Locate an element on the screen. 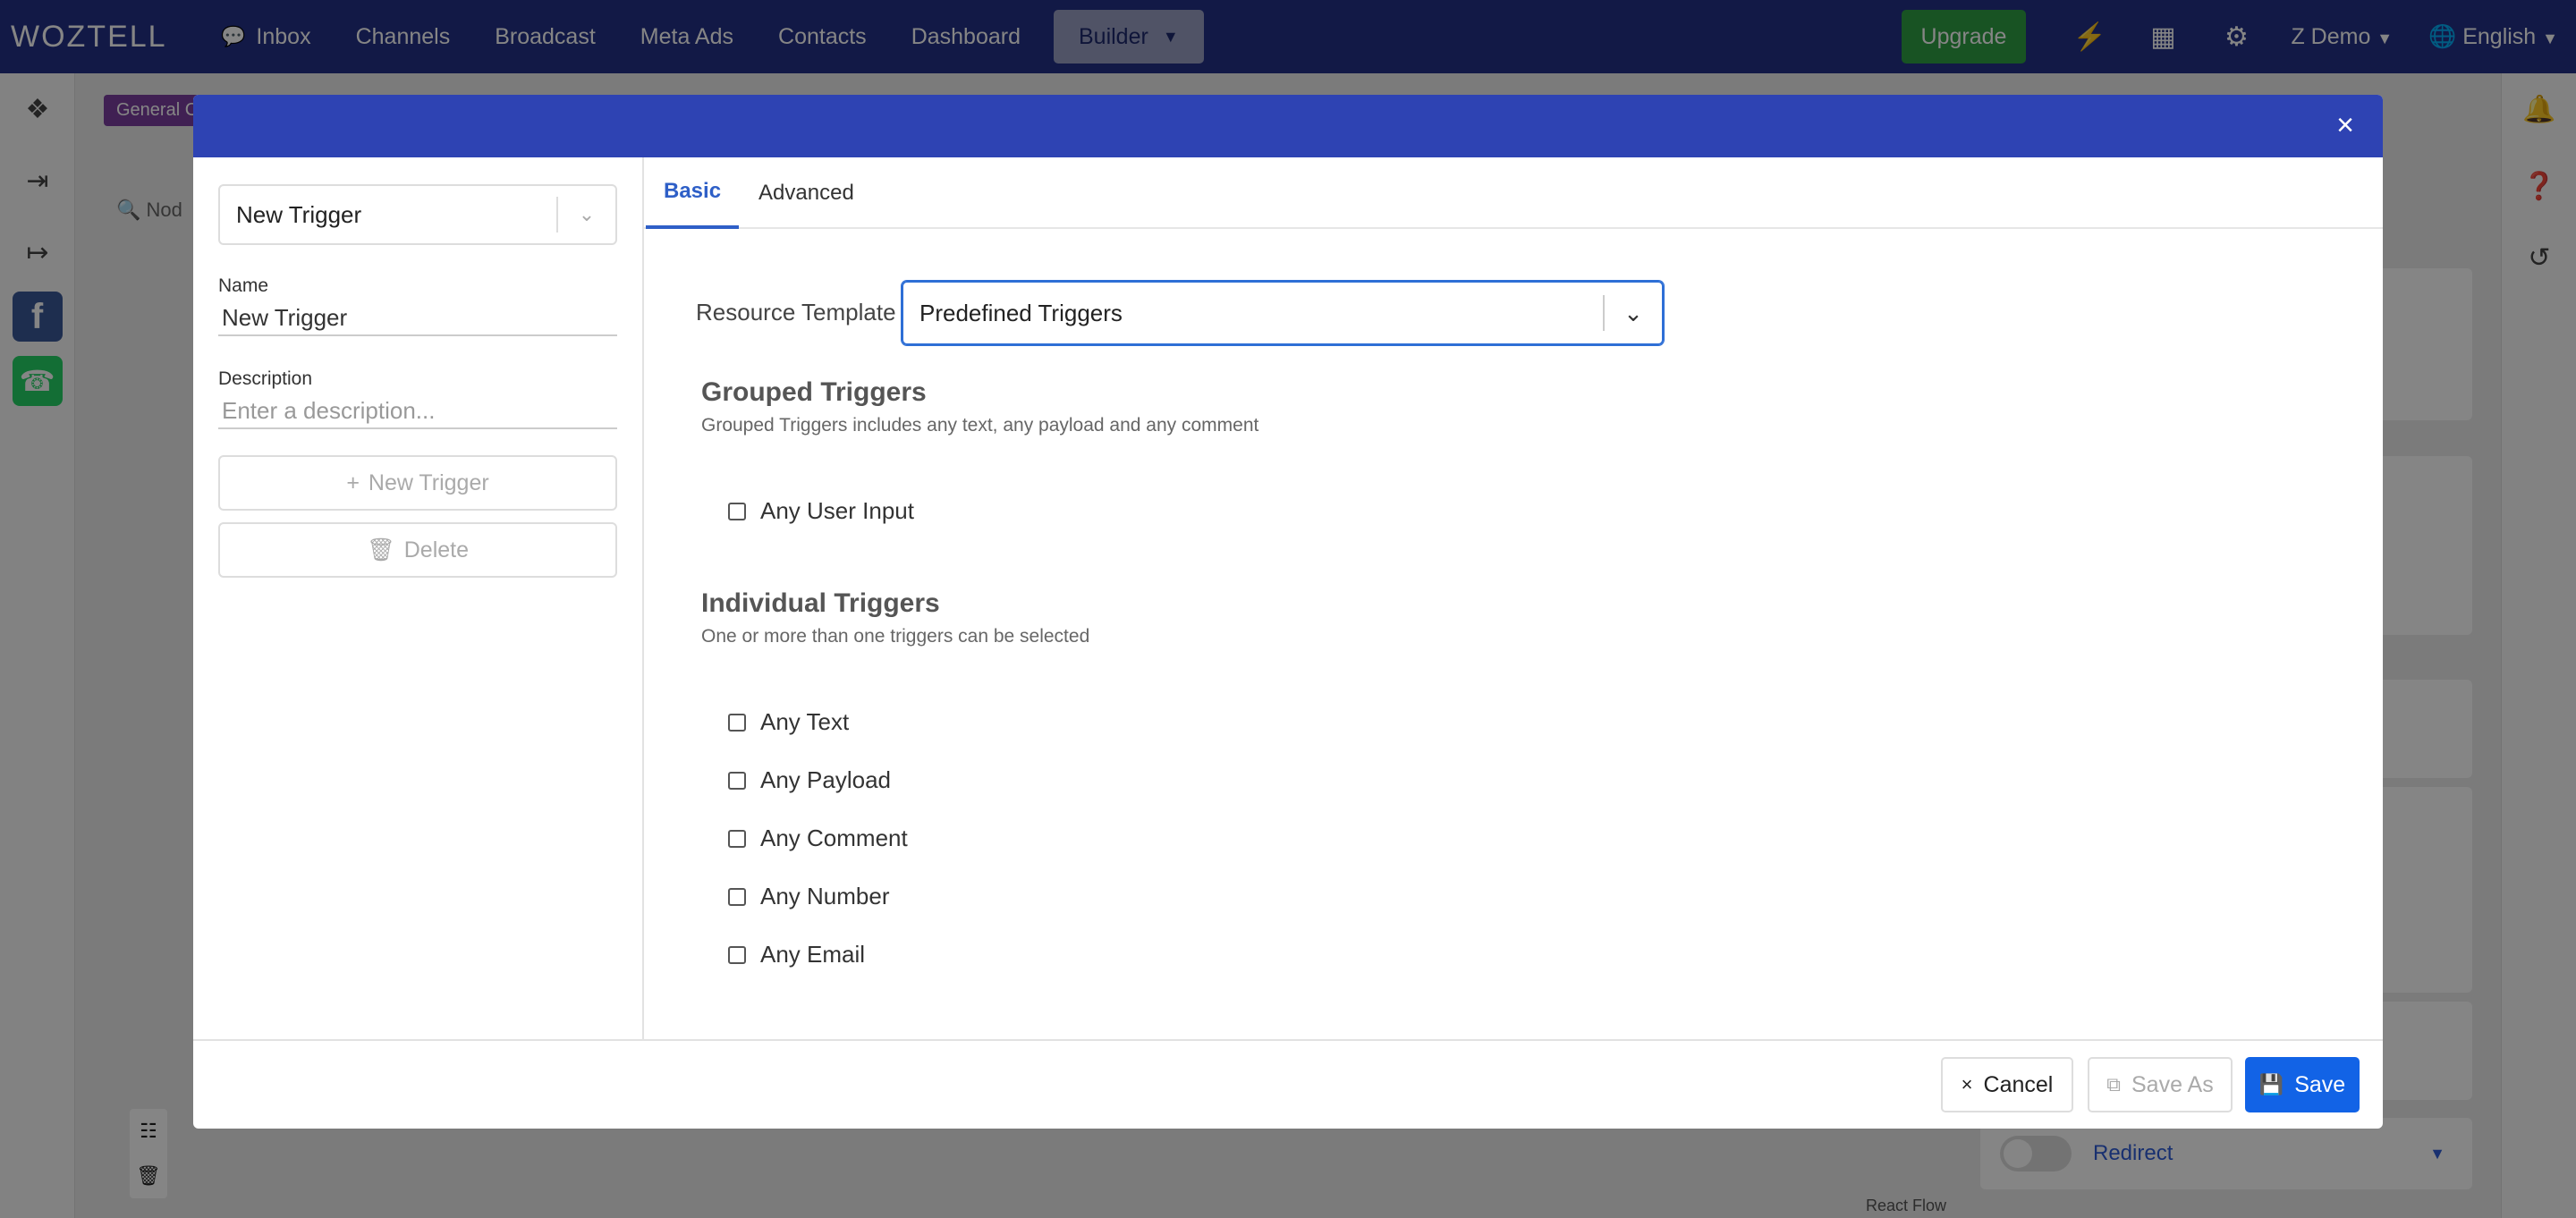 The image size is (2576, 1218). checkbox-any-user-input: Any User Input is located at coordinates (821, 511).